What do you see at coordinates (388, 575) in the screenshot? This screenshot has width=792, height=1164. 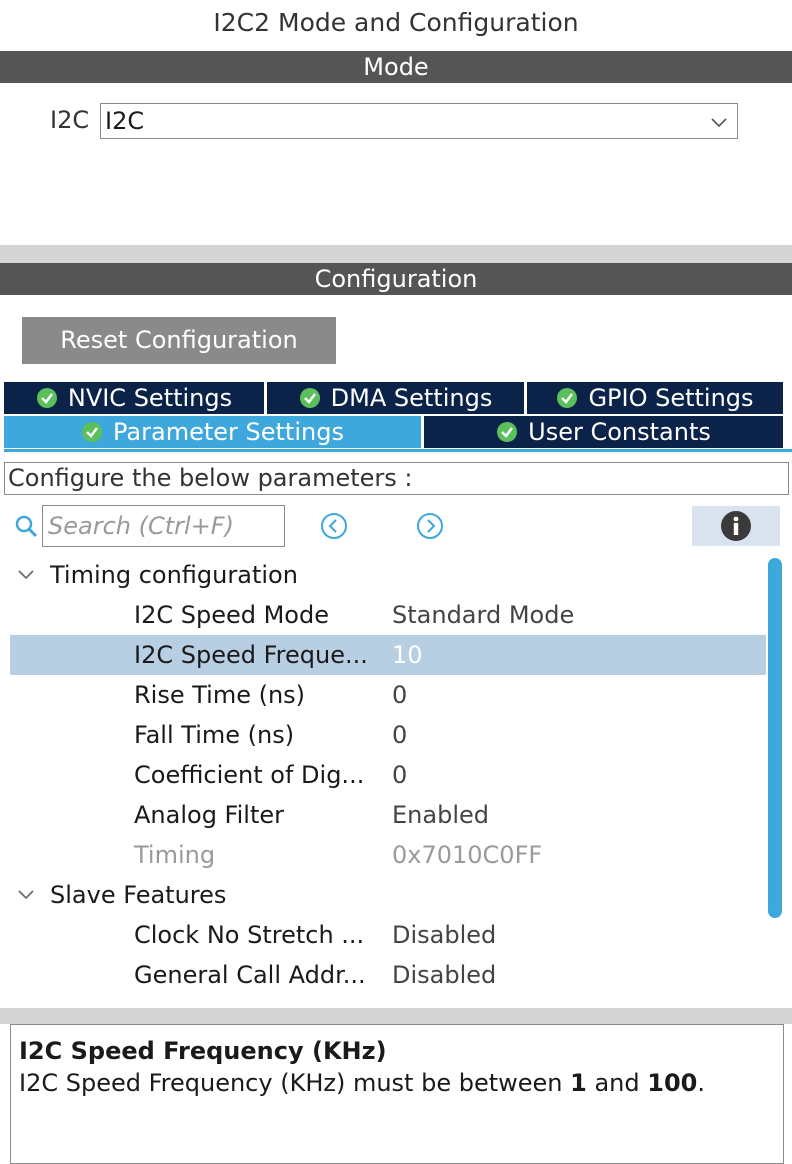 I see `group-timing-configuration: Timing configuration` at bounding box center [388, 575].